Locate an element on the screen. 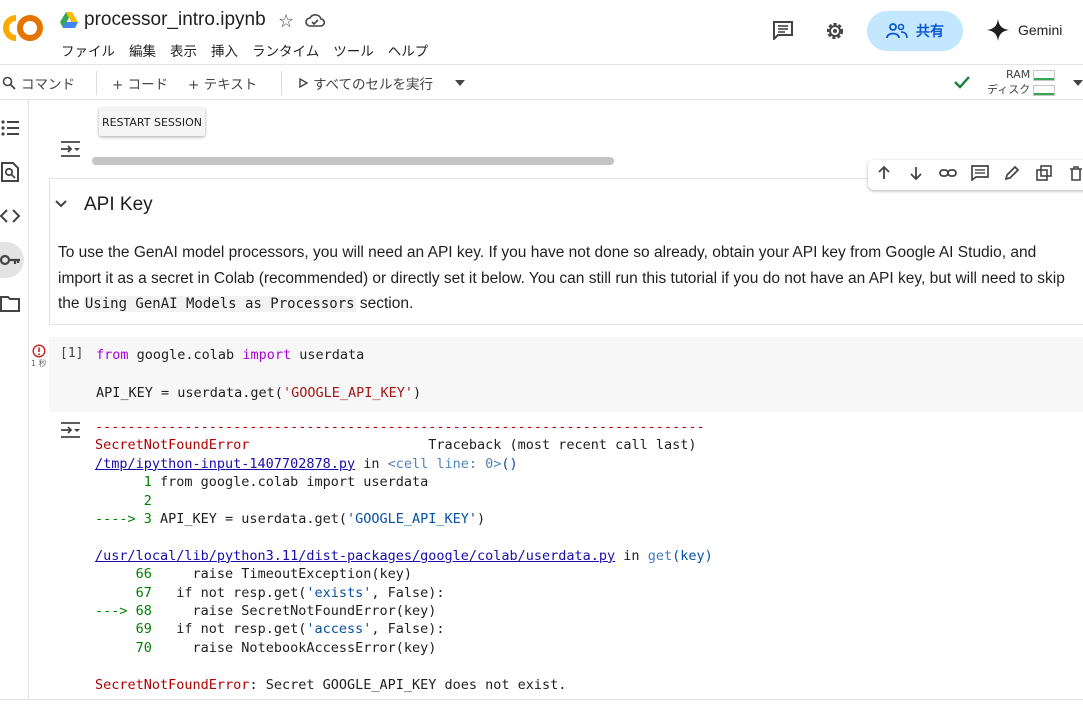  execution-duration: 1 秒 is located at coordinates (39, 363).